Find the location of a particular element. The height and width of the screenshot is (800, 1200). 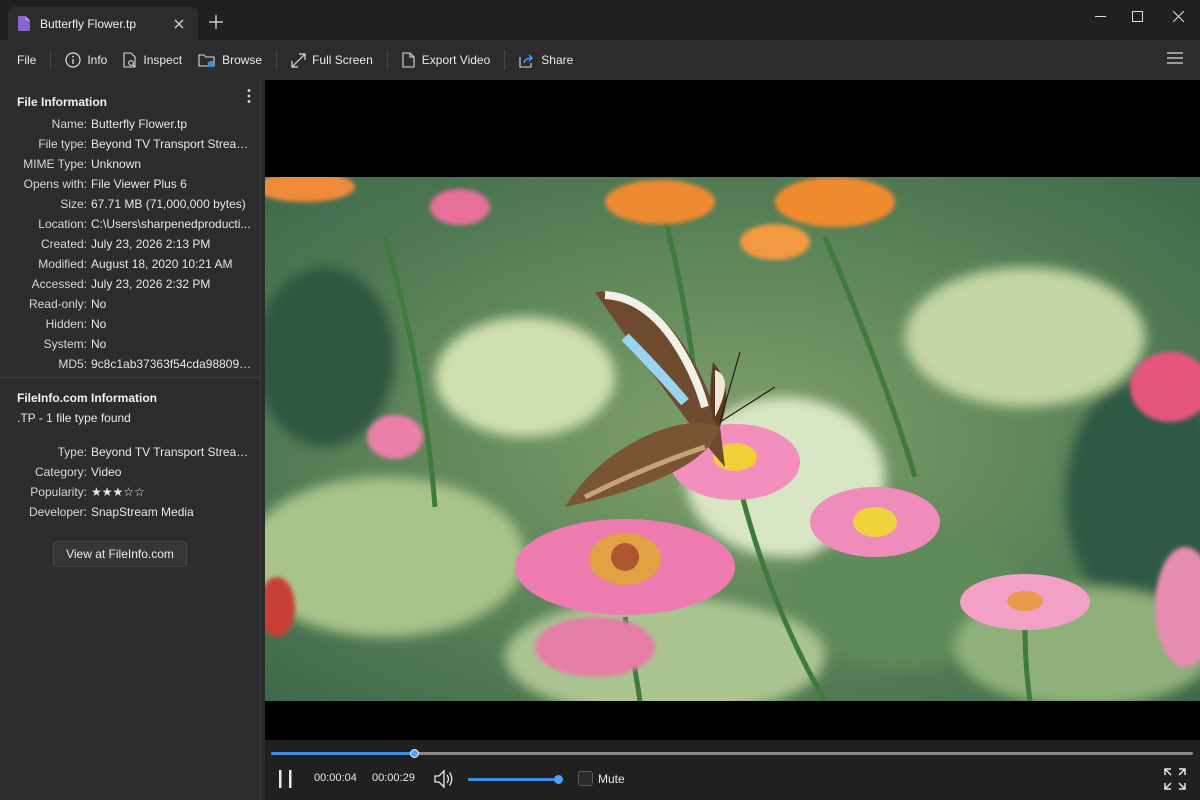

section-divider is located at coordinates (130, 377).